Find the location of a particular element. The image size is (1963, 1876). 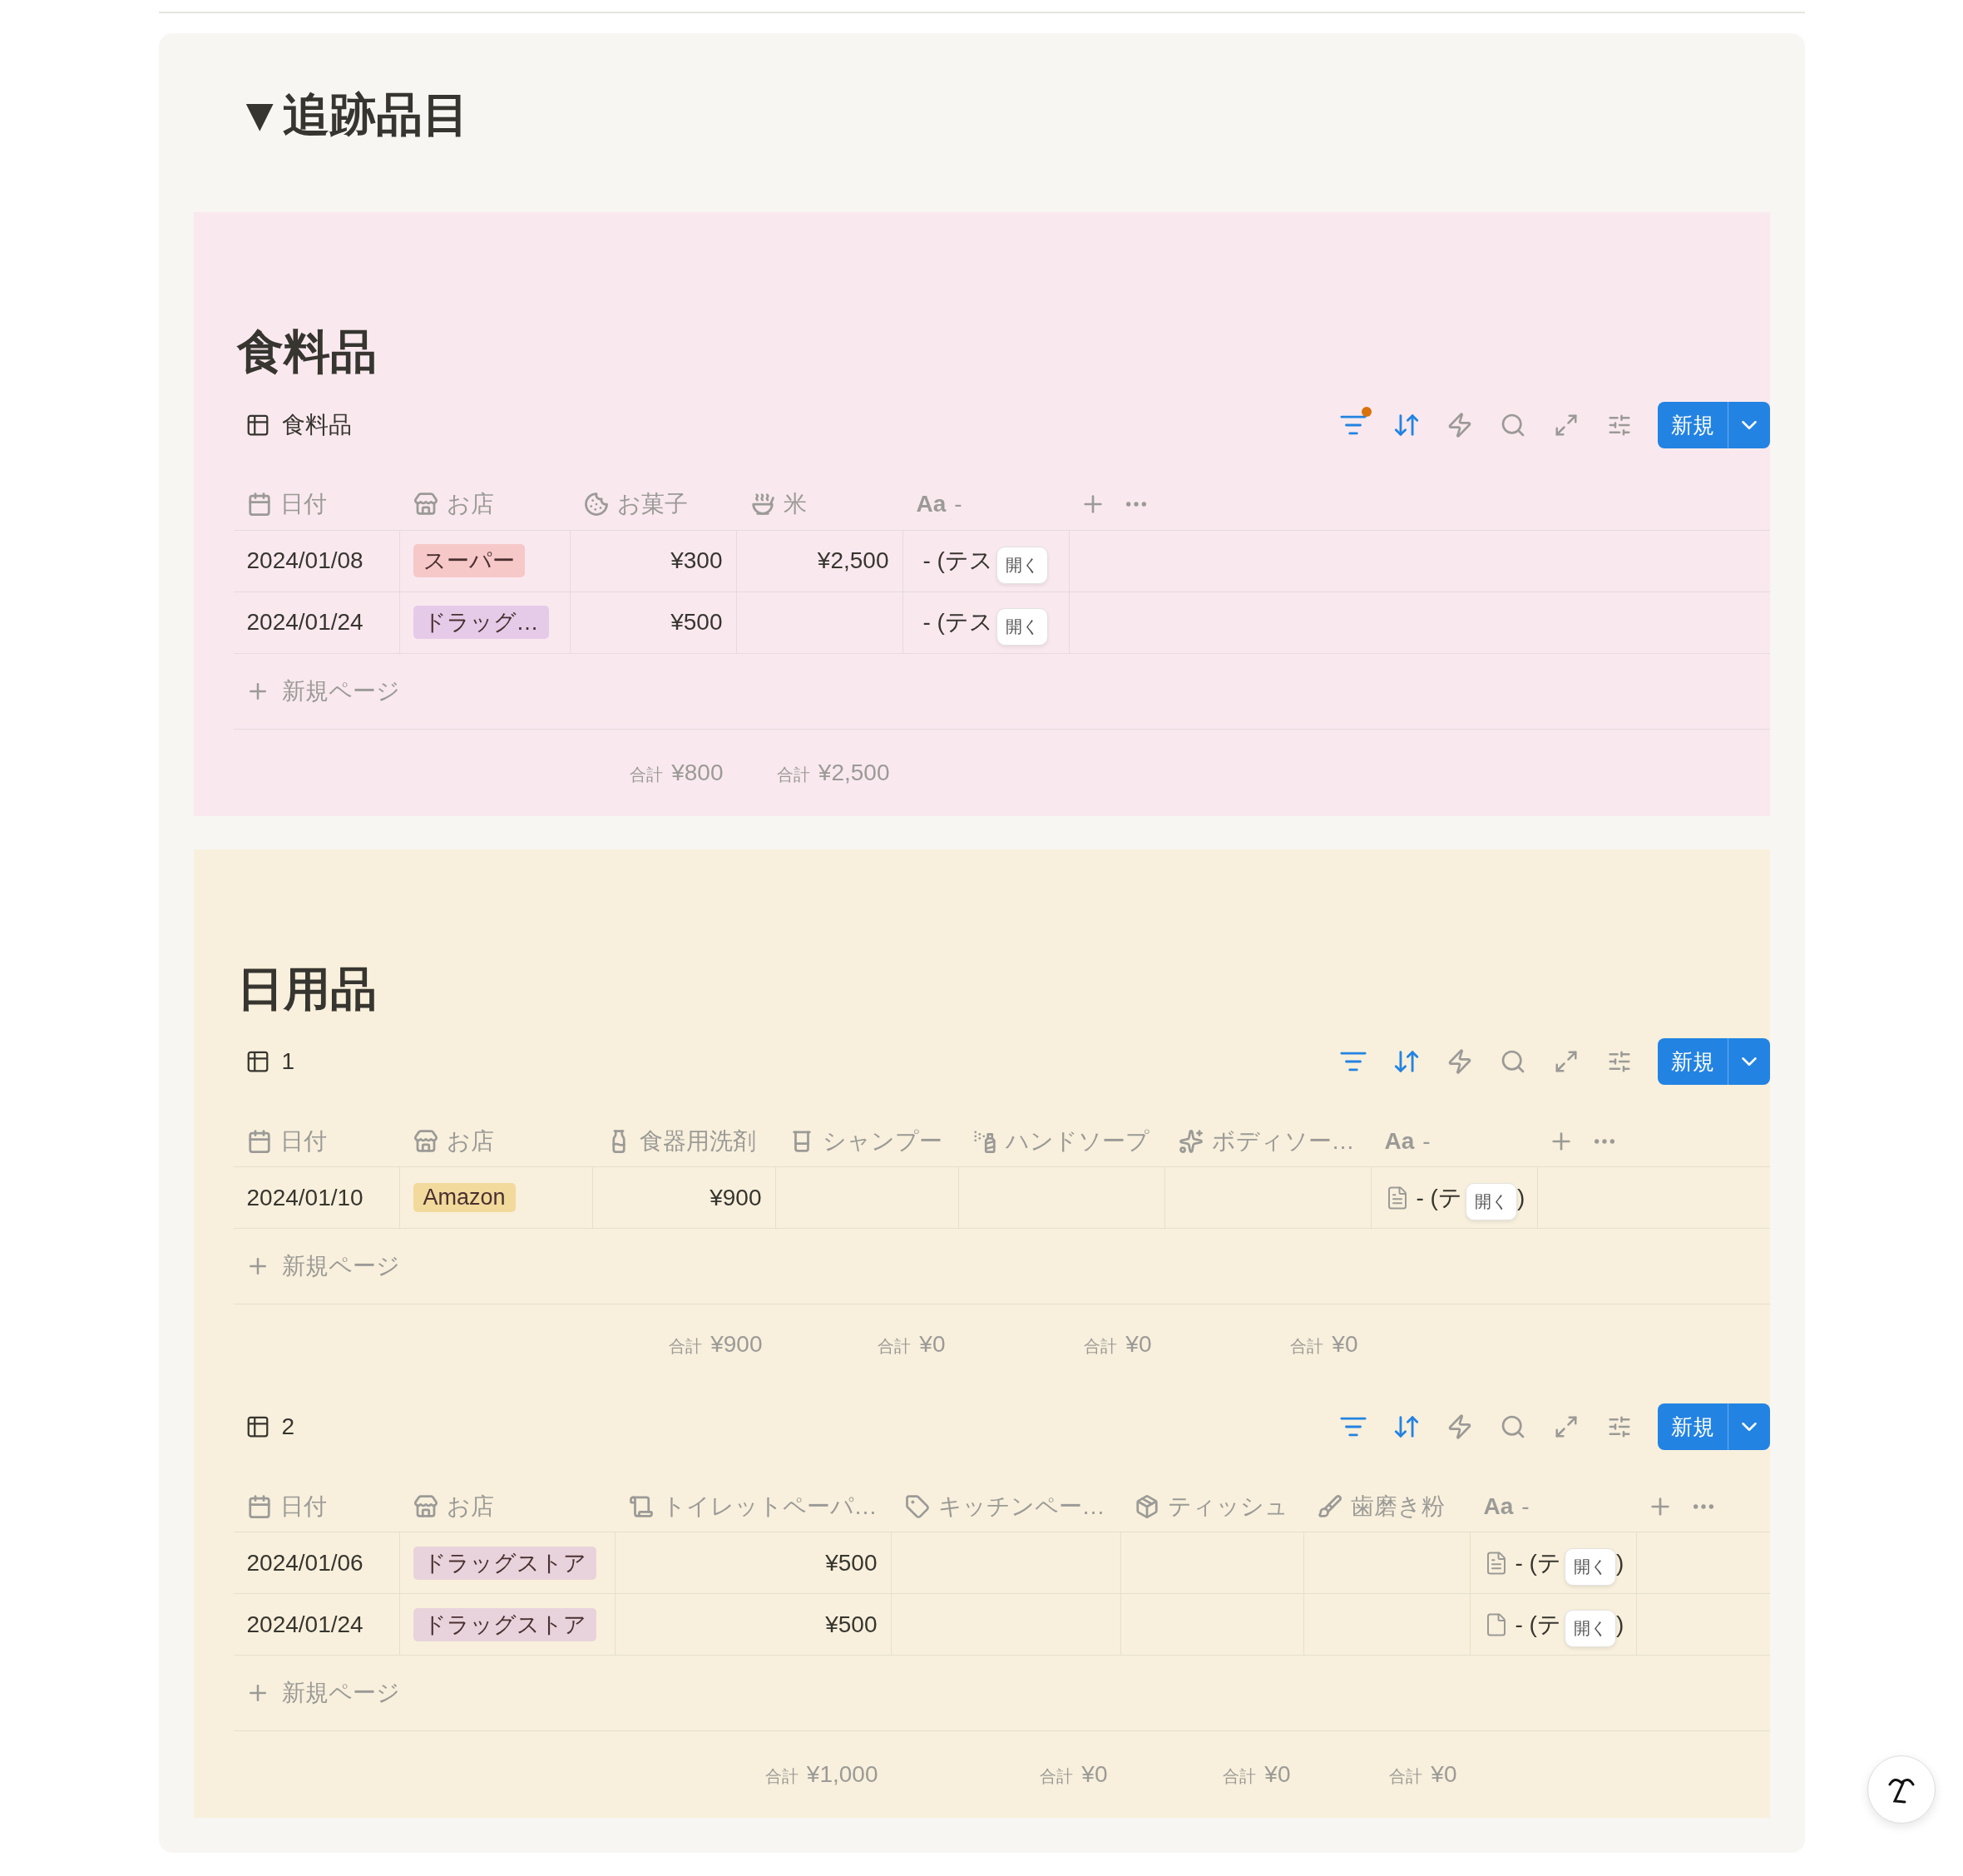

price-cell: ¥900 is located at coordinates (736, 1197).